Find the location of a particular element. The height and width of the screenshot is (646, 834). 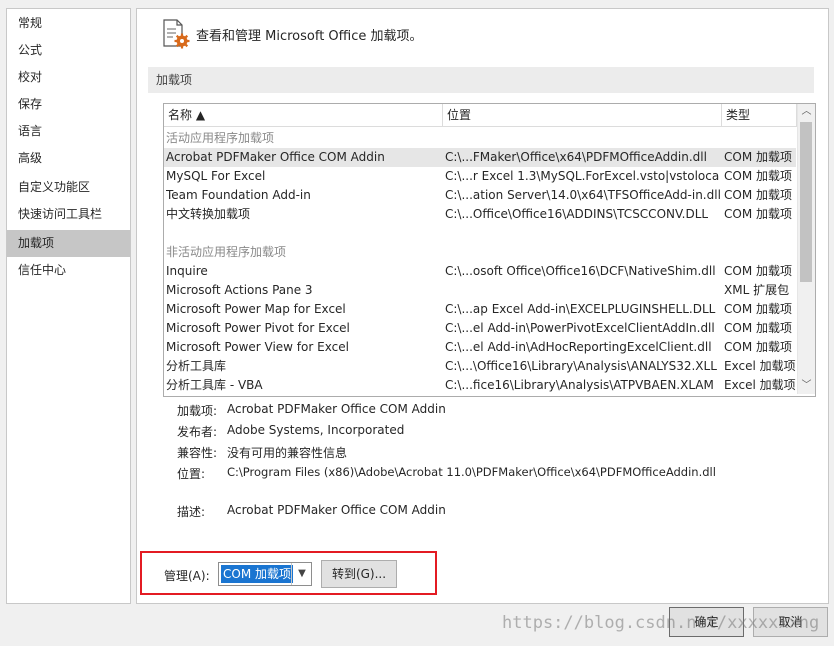

addin-name: MySQL For Excel is located at coordinates (216, 176).